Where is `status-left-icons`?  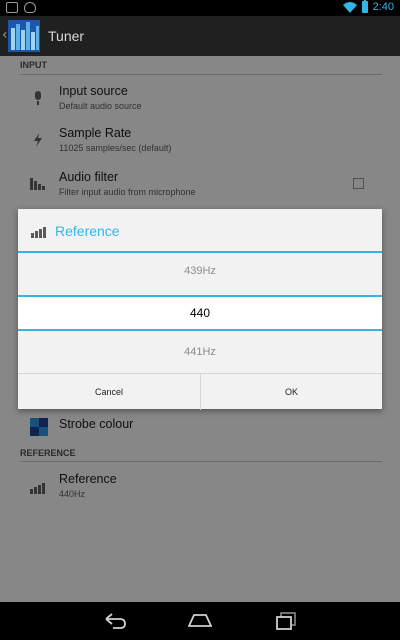 status-left-icons is located at coordinates (21, 7).